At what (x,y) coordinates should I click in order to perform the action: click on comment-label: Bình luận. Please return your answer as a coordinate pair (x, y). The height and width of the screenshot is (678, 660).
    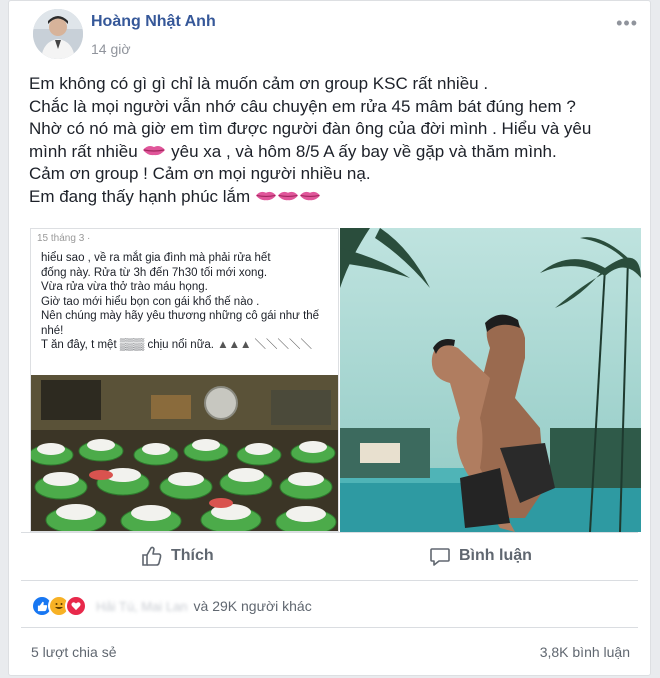
    Looking at the image, I should click on (495, 555).